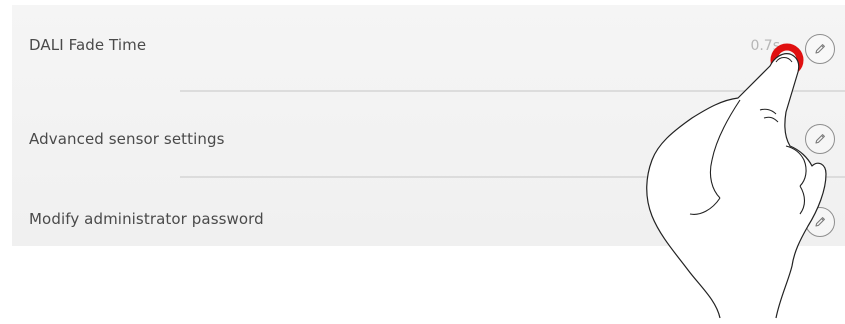  What do you see at coordinates (765, 46) in the screenshot?
I see `setting-value: 0.7s` at bounding box center [765, 46].